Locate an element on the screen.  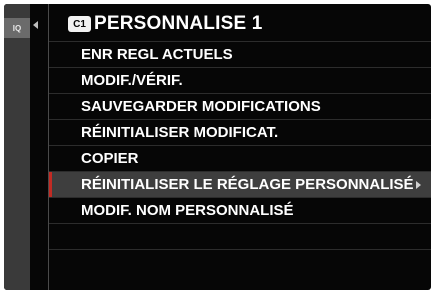
image-quality-tab: IQ is located at coordinates (17, 28).